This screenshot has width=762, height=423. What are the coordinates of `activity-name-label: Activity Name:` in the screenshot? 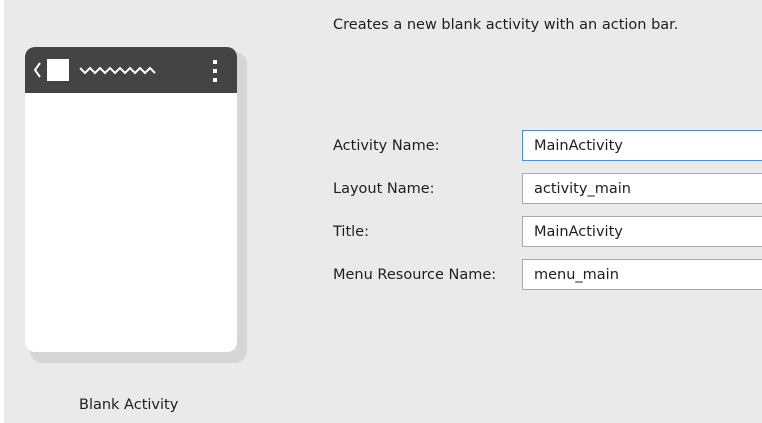 It's located at (386, 146).